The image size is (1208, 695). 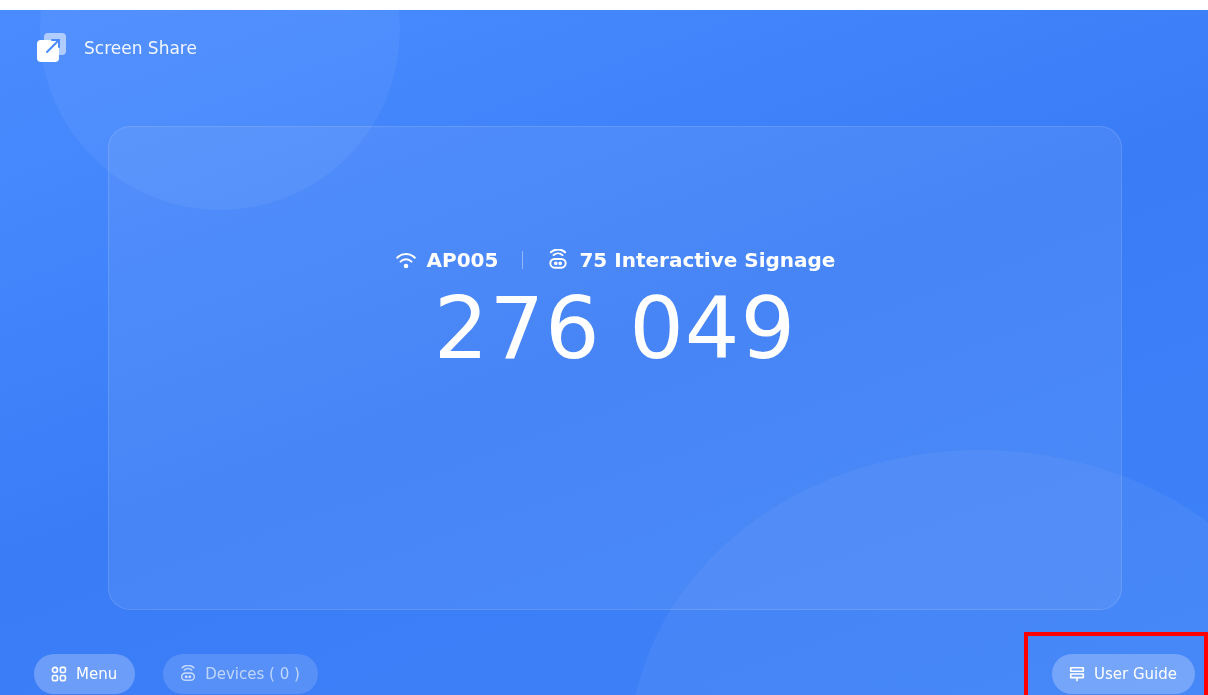 What do you see at coordinates (615, 328) in the screenshot?
I see `pin-code: 276 049` at bounding box center [615, 328].